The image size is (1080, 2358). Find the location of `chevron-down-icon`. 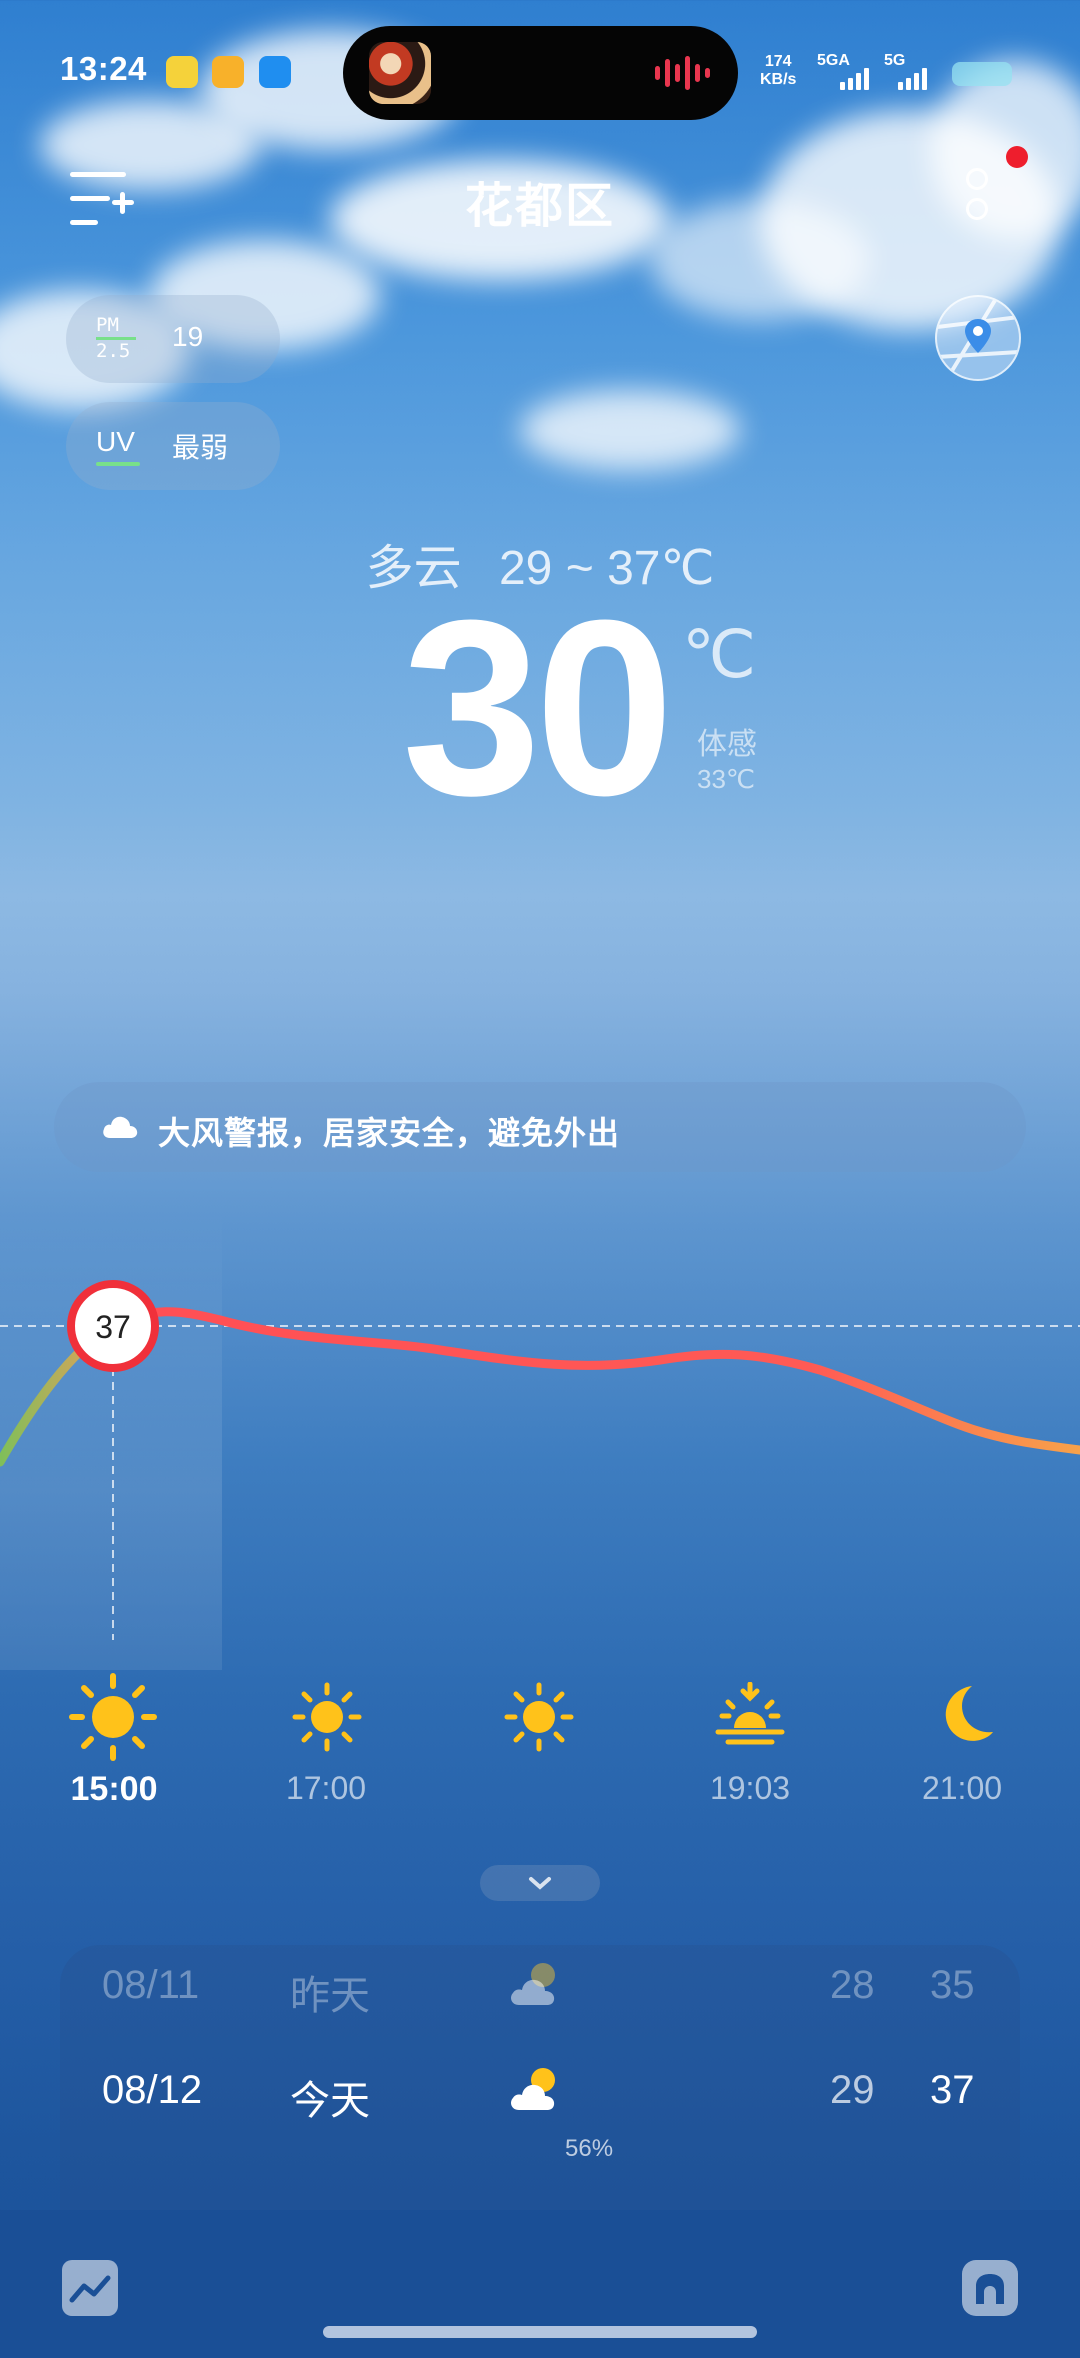

chevron-down-icon is located at coordinates (540, 1883).